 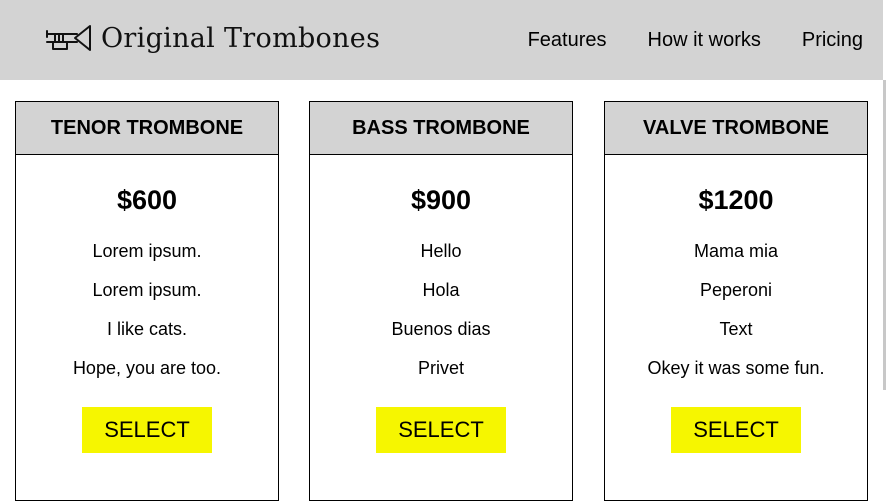 I want to click on plan-title: TENOR TROMBONE, so click(x=147, y=127).